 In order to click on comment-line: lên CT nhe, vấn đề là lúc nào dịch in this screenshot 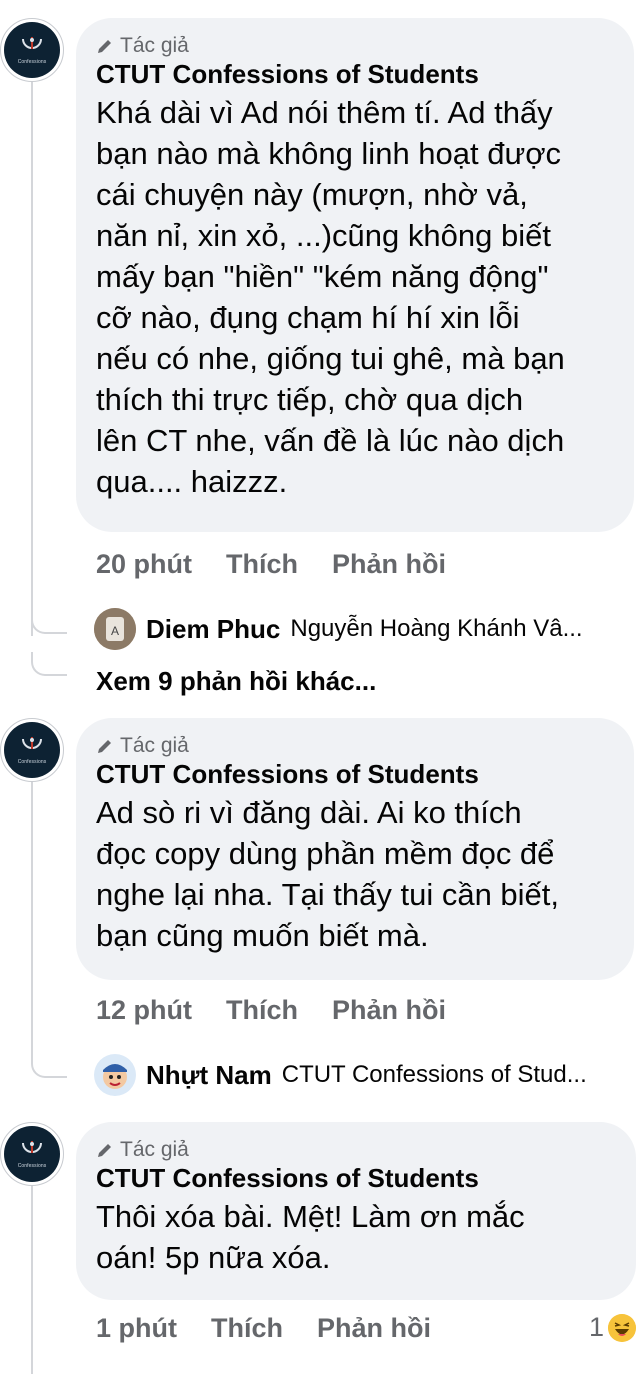, I will do `click(330, 440)`.